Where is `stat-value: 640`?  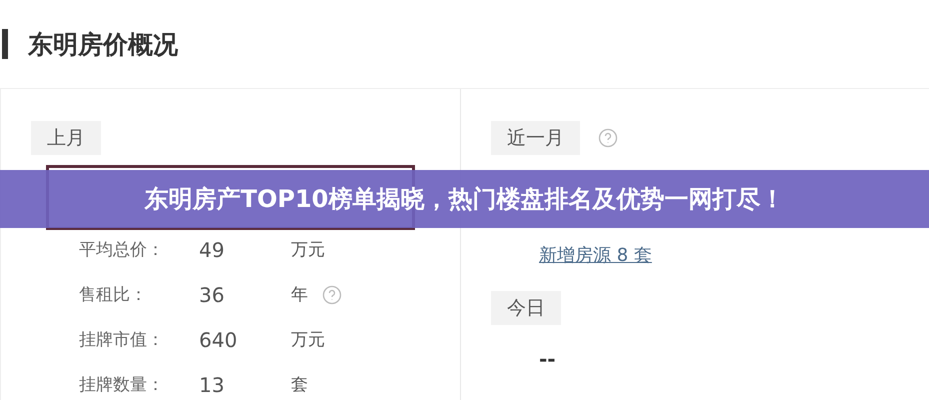
stat-value: 640 is located at coordinates (218, 340).